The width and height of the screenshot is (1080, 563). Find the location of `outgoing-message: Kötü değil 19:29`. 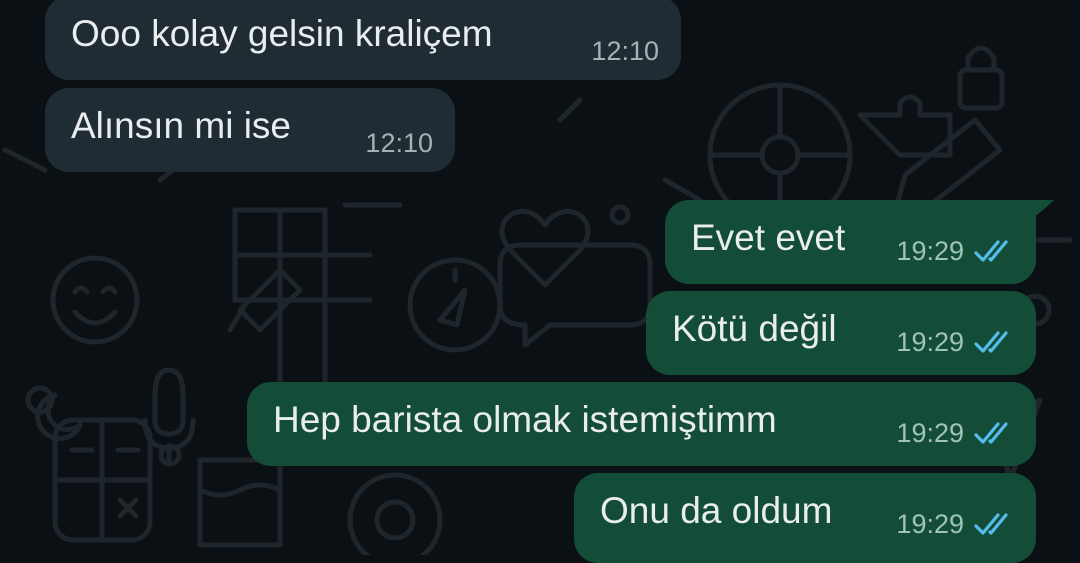

outgoing-message: Kötü değil 19:29 is located at coordinates (841, 333).